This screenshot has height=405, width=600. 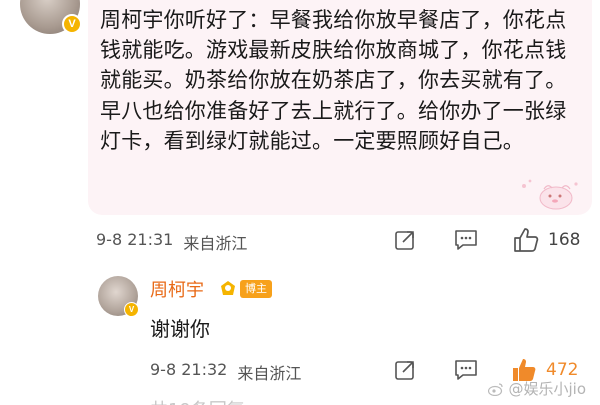 I want to click on reply-author-name: 周柯宇, so click(x=177, y=289).